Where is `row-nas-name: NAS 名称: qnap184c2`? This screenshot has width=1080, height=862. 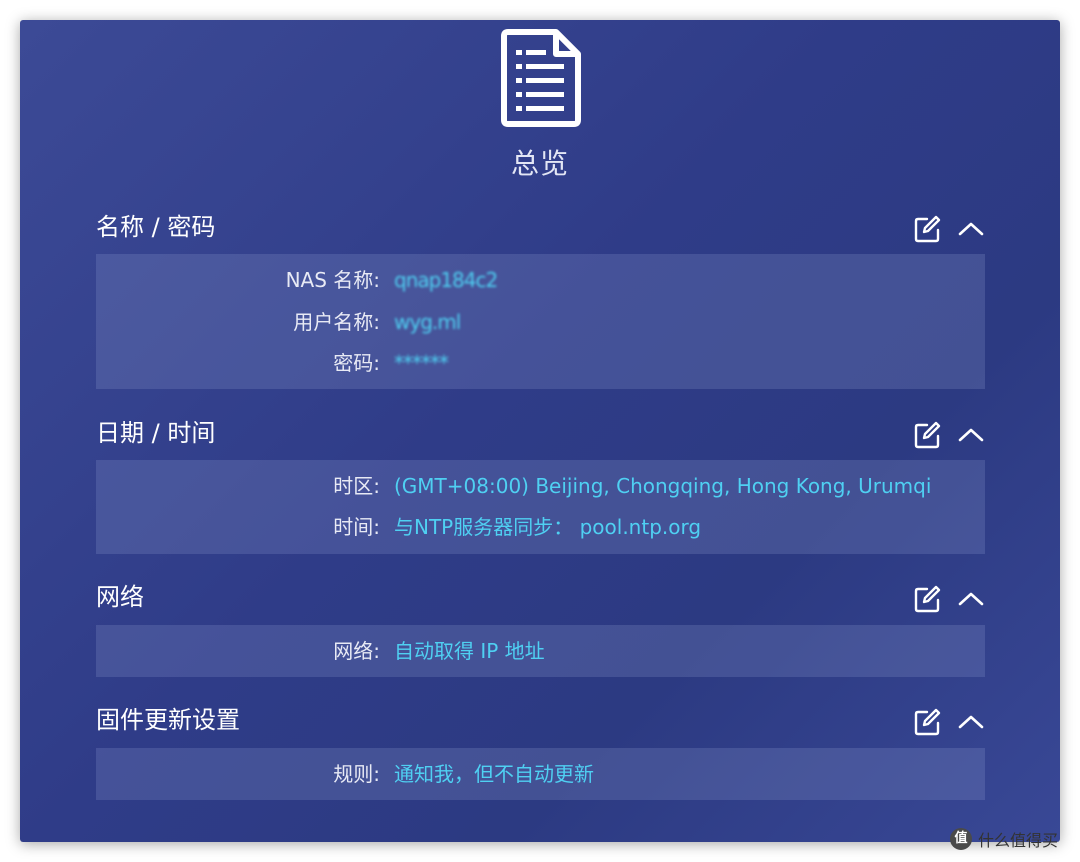
row-nas-name: NAS 名称: qnap184c2 is located at coordinates (540, 280).